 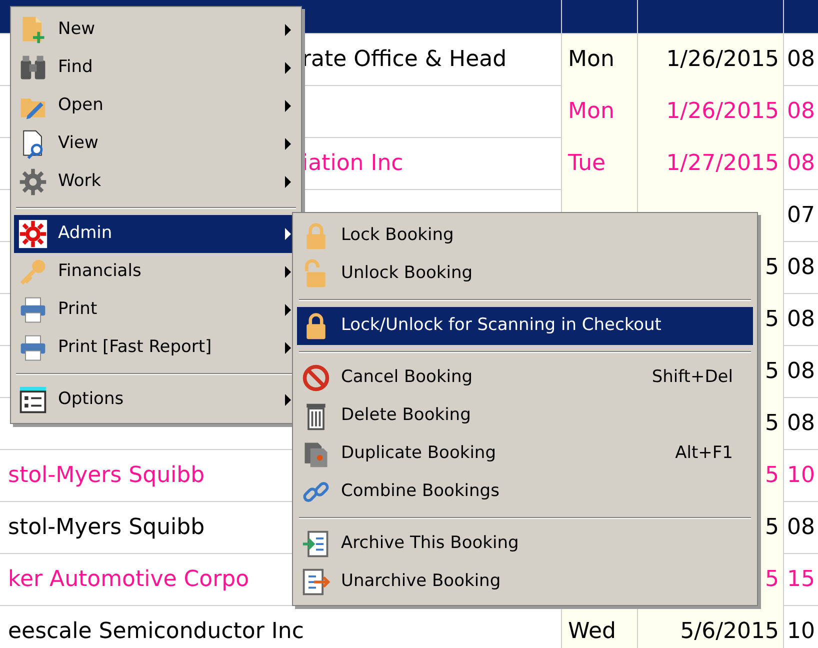 I want to click on menu-item: Duplicate Booking Alt+F1, so click(x=525, y=454).